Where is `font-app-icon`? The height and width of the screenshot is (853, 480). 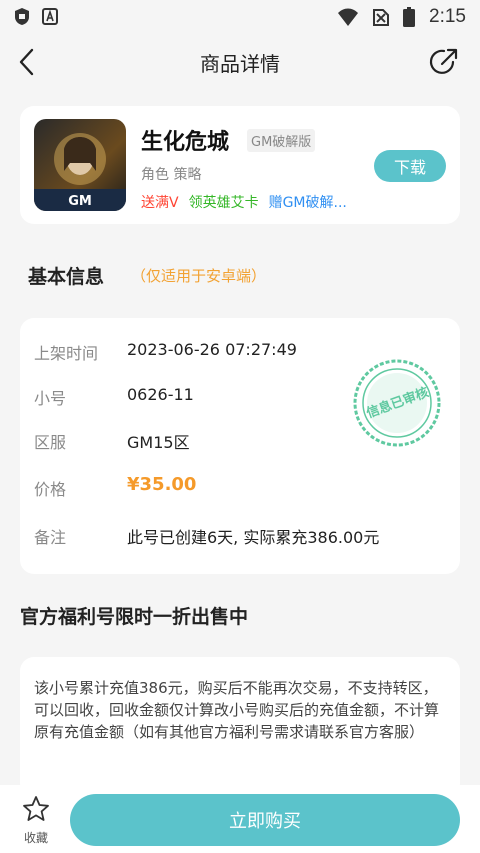
font-app-icon is located at coordinates (50, 16).